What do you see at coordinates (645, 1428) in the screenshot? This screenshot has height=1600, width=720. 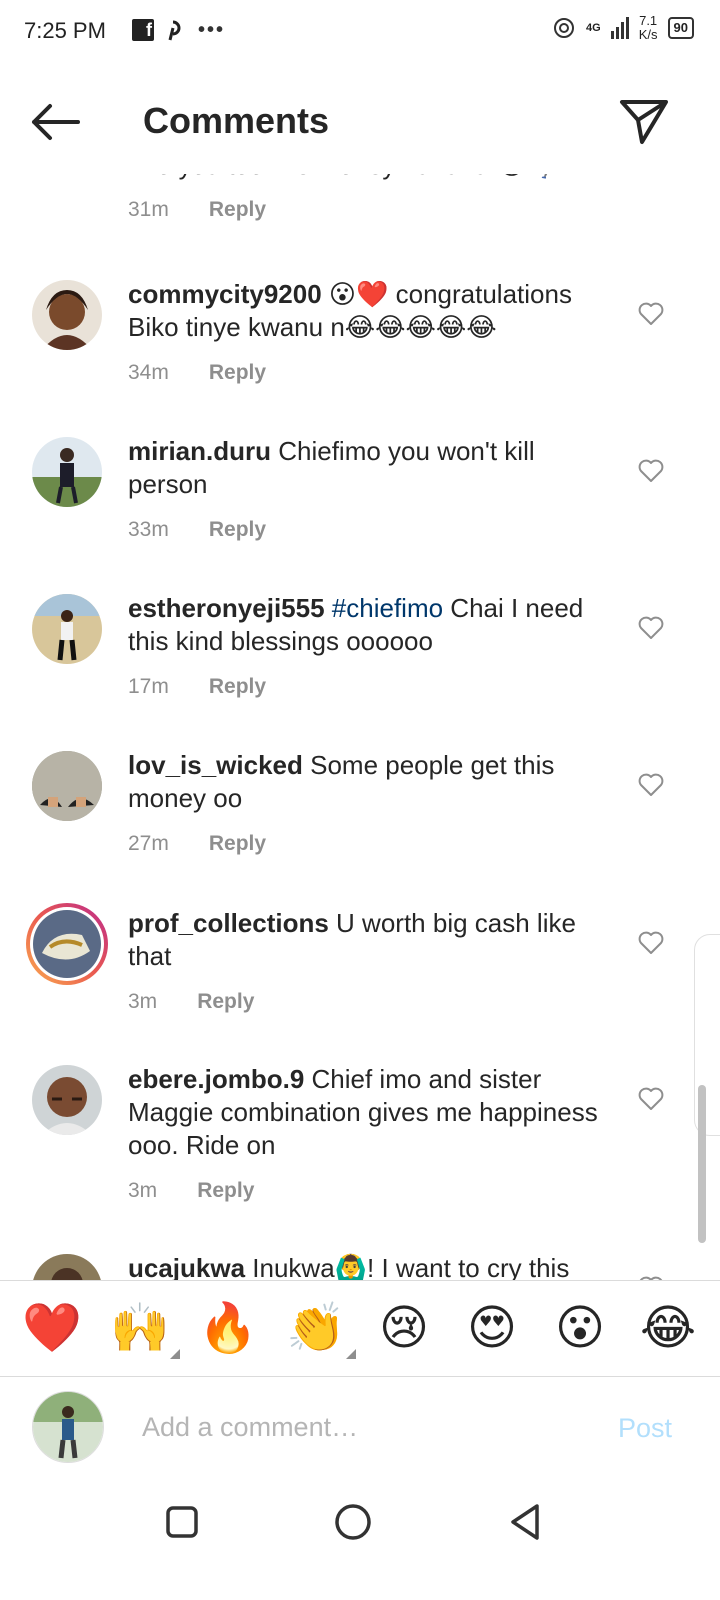 I see `post-button: Post` at bounding box center [645, 1428].